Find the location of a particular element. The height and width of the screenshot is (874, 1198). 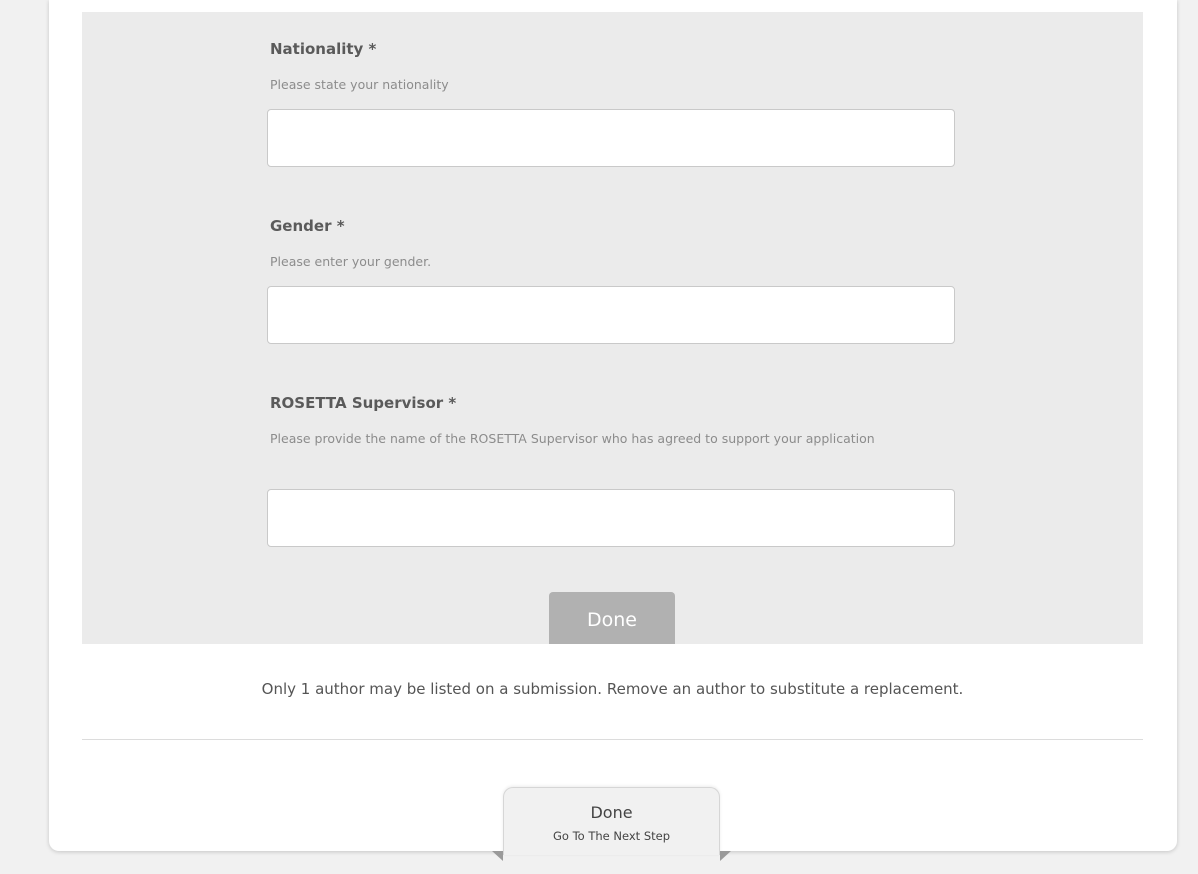

next-step-subtitle: Go To The Next Step is located at coordinates (611, 836).